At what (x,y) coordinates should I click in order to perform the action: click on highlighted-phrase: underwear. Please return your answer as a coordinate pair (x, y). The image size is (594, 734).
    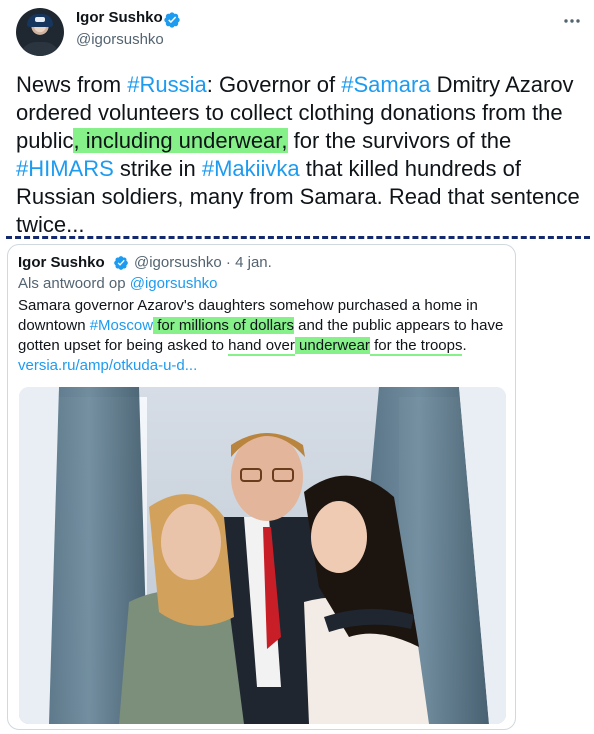
    Looking at the image, I should click on (332, 345).